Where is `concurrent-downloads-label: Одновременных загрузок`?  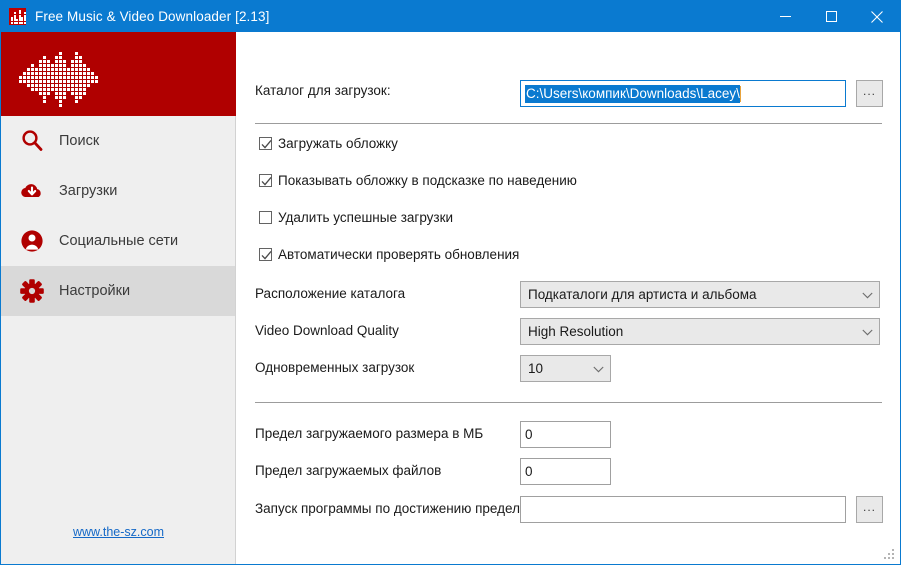
concurrent-downloads-label: Одновременных загрузок is located at coordinates (335, 367).